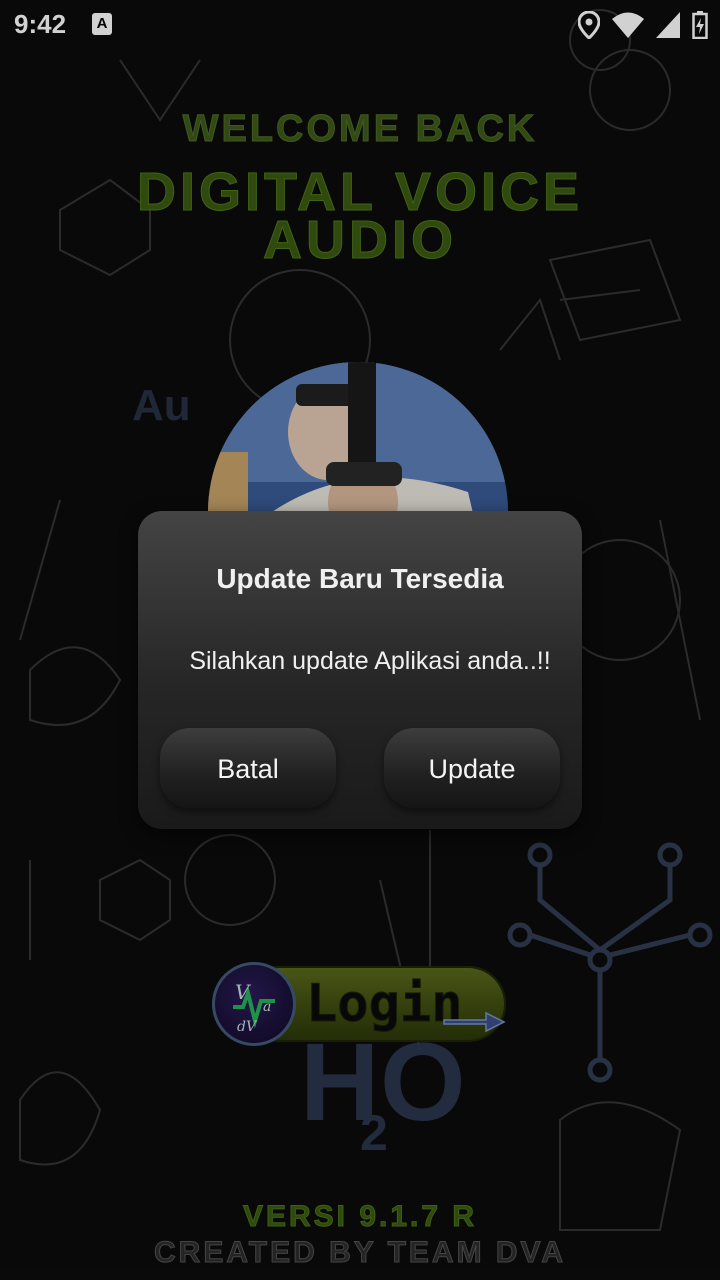  I want to click on update-button: Update, so click(472, 768).